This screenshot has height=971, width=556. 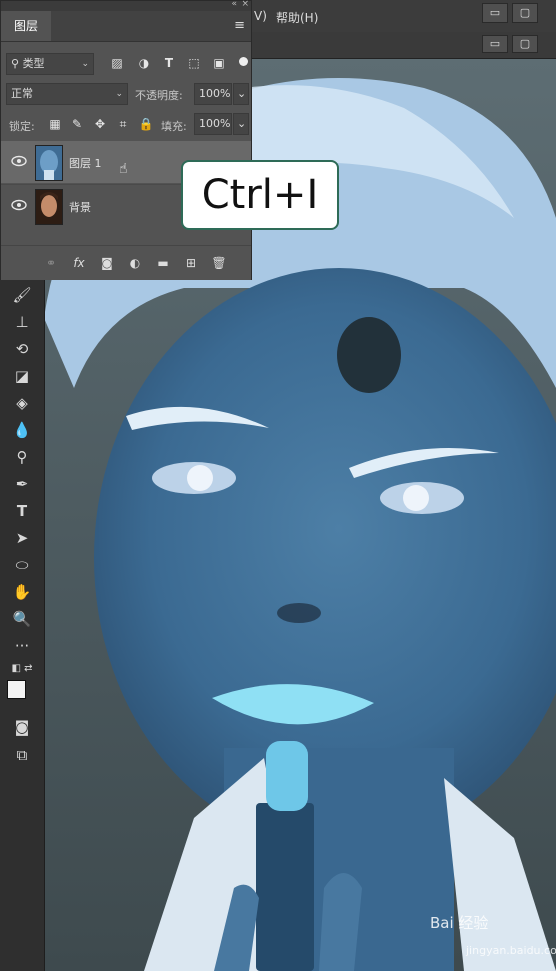 I want to click on foreground-color-swatch, so click(x=16, y=689).